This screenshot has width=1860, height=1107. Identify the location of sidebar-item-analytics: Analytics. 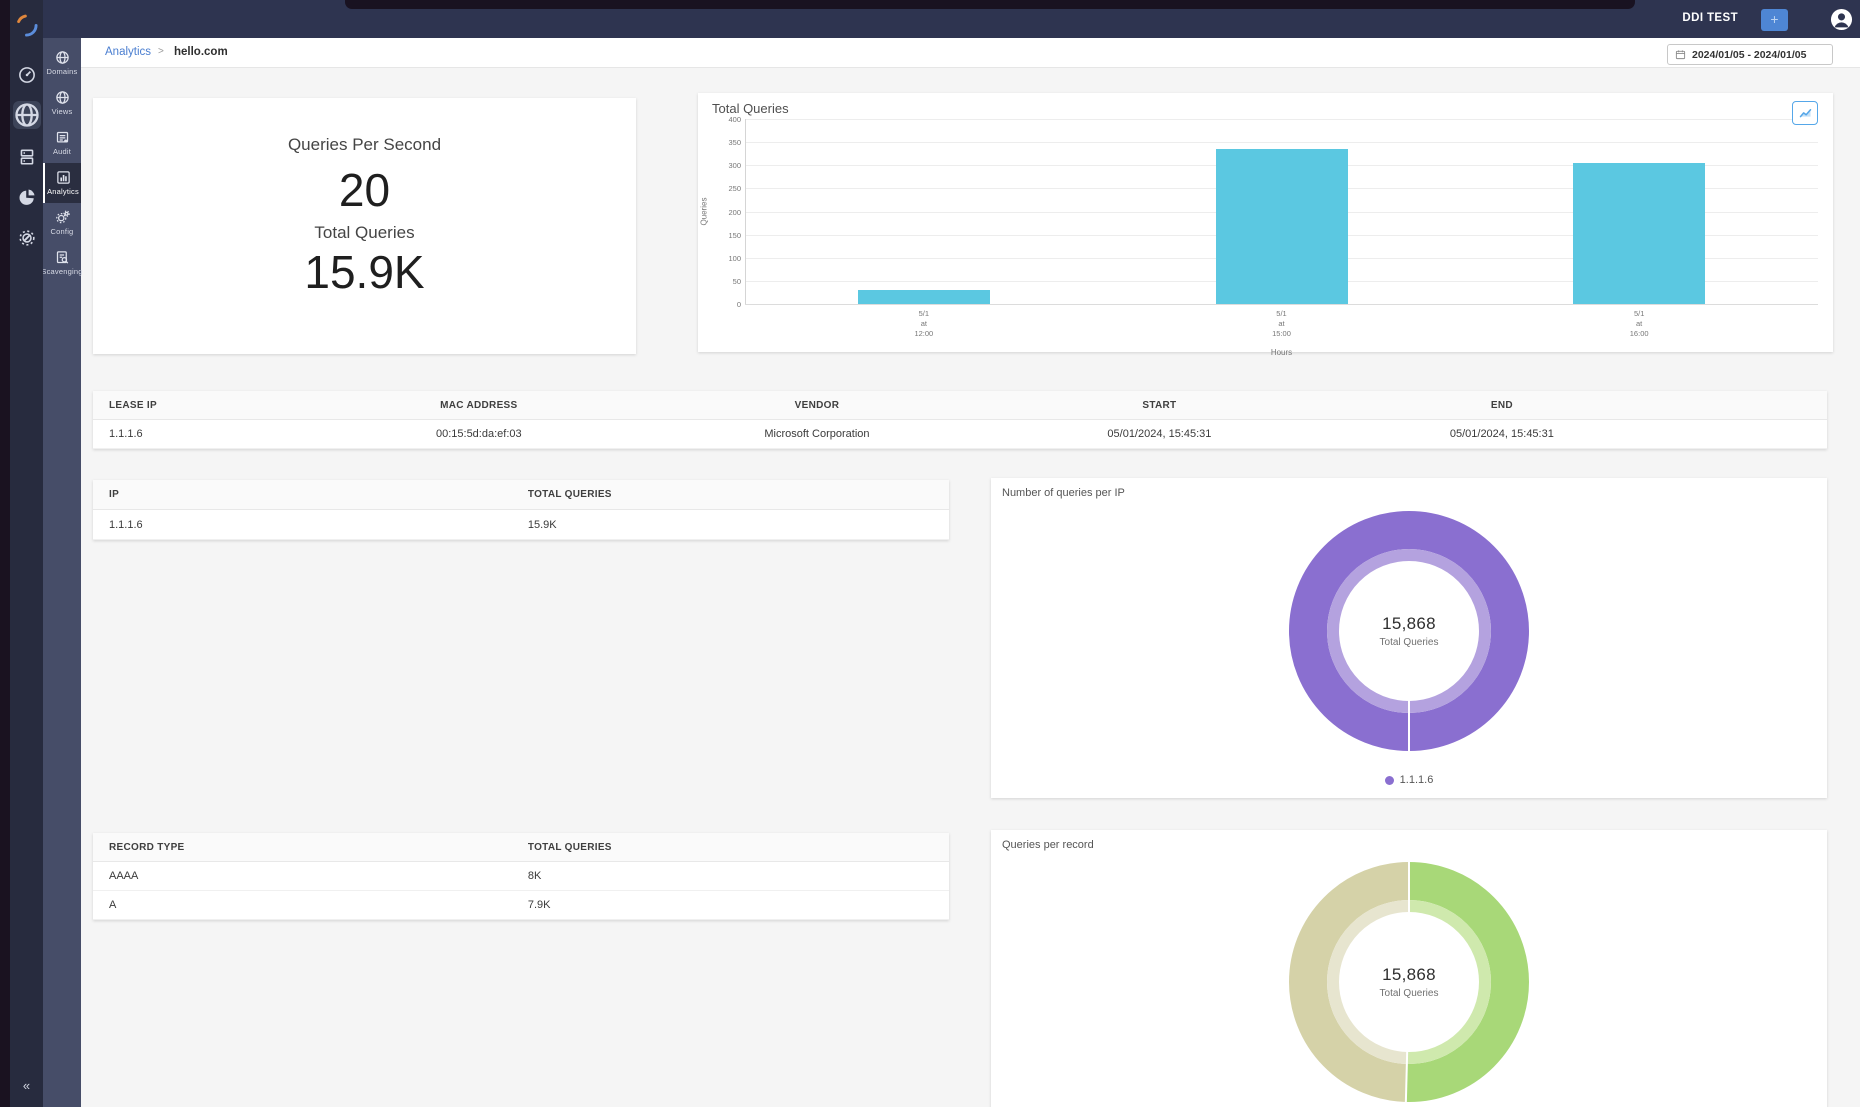
(62, 183).